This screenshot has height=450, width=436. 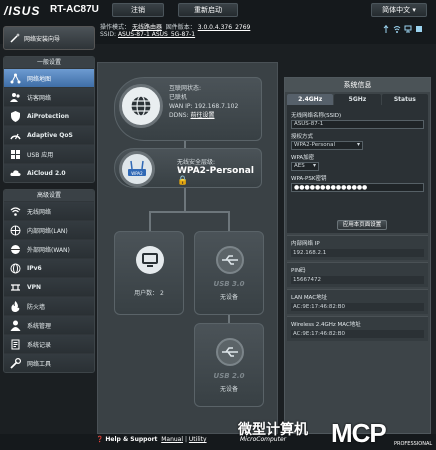 I want to click on log-icon, so click(x=15, y=344).